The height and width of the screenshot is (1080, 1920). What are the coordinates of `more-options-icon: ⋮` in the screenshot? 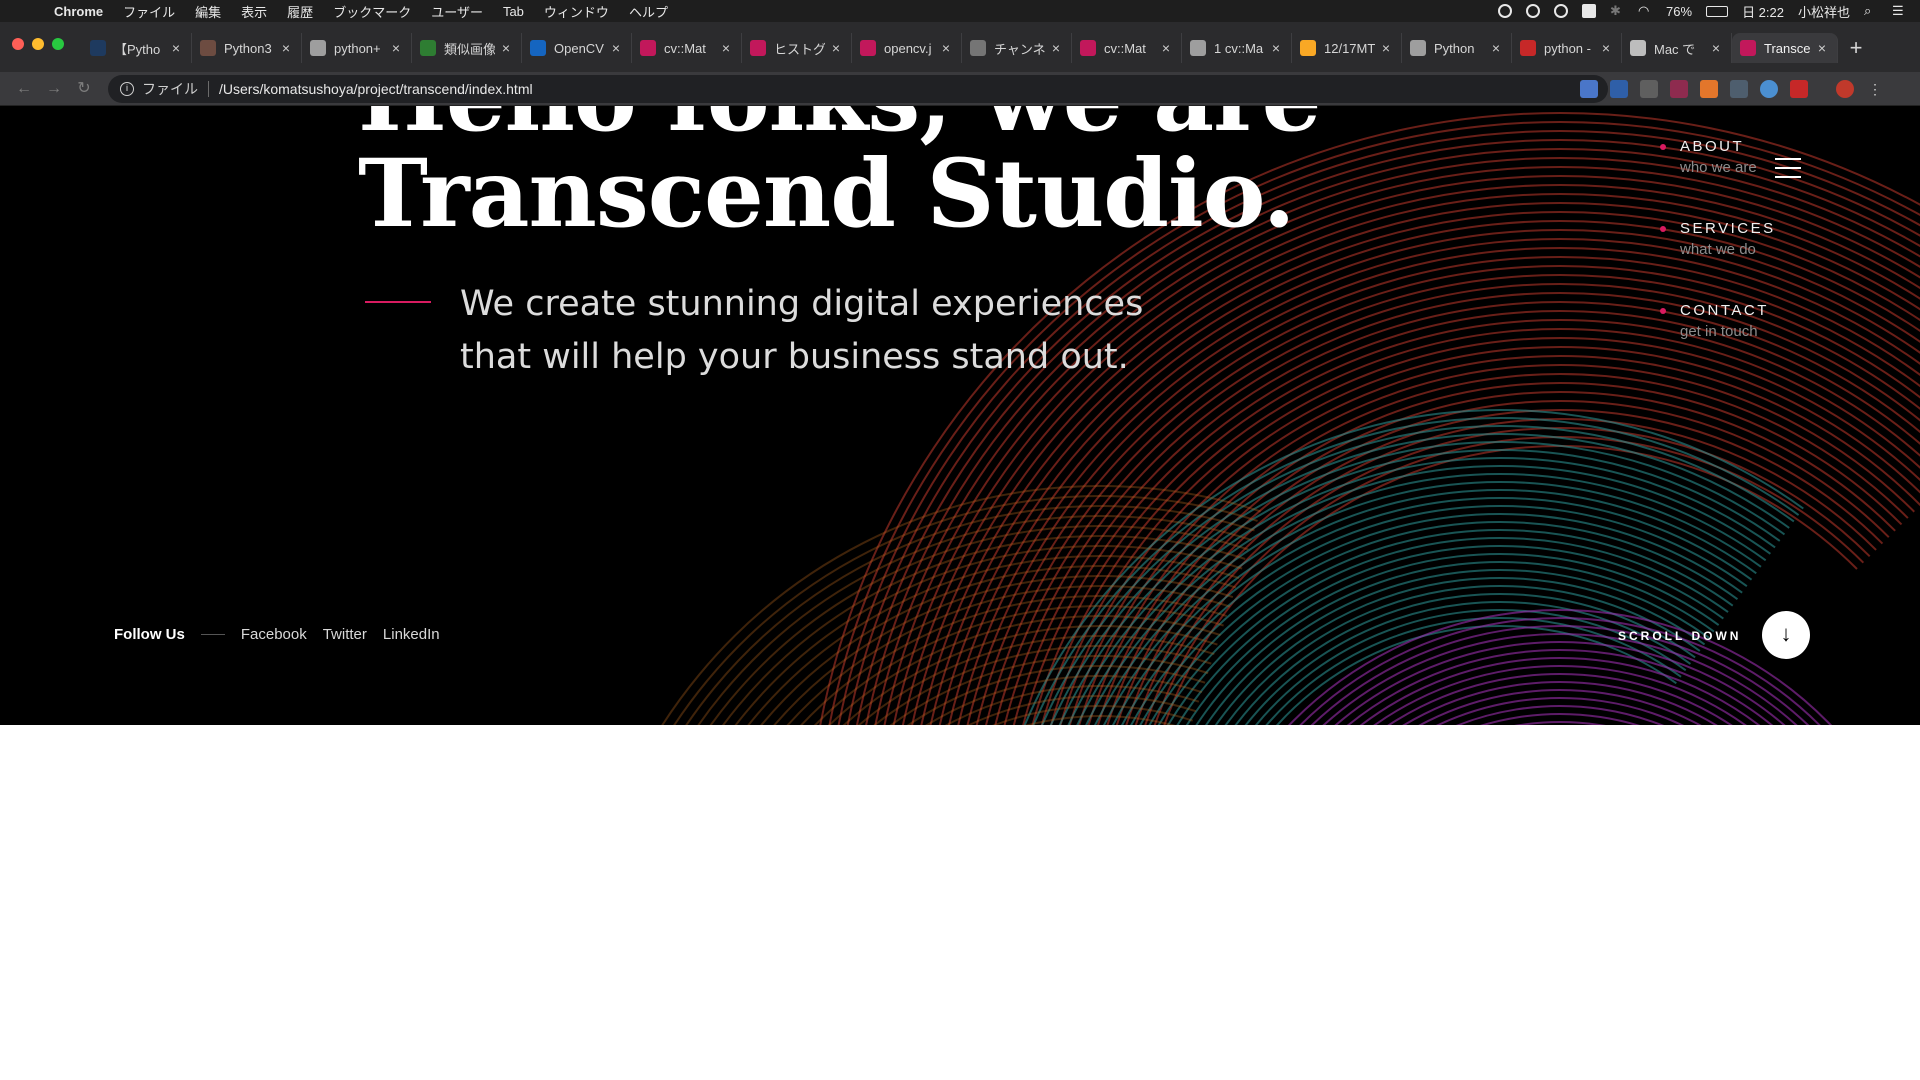 It's located at (1875, 89).